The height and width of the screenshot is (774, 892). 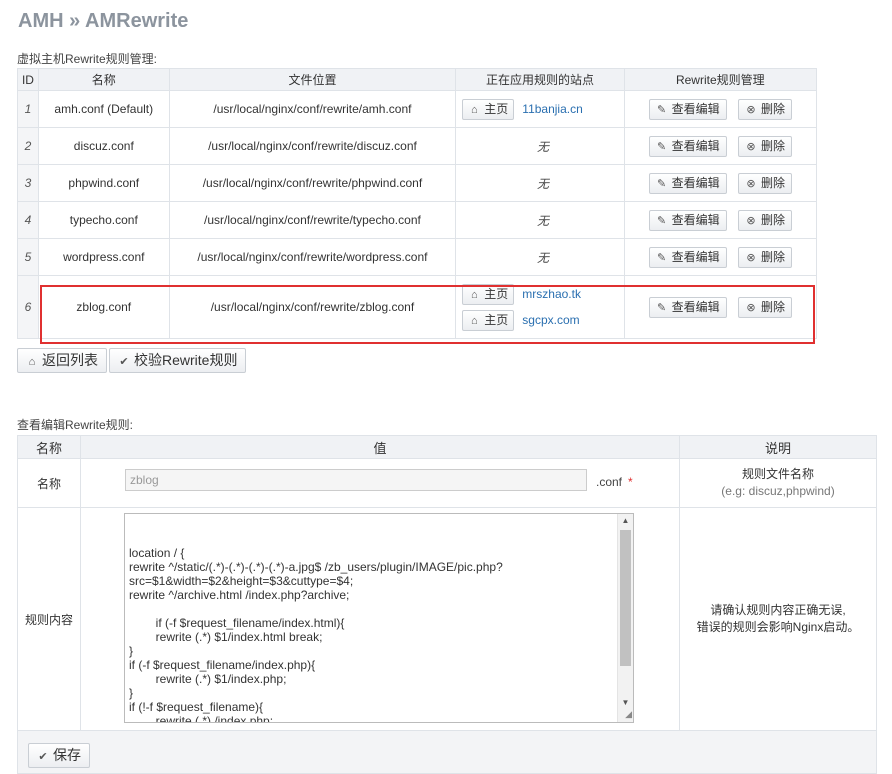 I want to click on site-link: 11banjia.cn, so click(x=552, y=109).